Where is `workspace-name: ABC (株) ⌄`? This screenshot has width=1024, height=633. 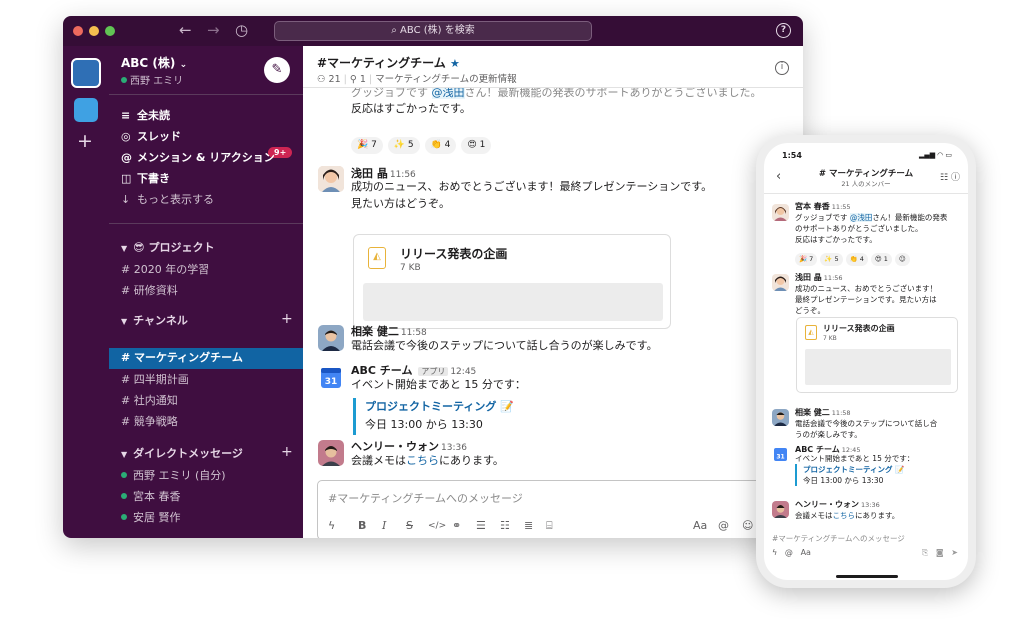
workspace-name: ABC (株) ⌄ is located at coordinates (154, 62).